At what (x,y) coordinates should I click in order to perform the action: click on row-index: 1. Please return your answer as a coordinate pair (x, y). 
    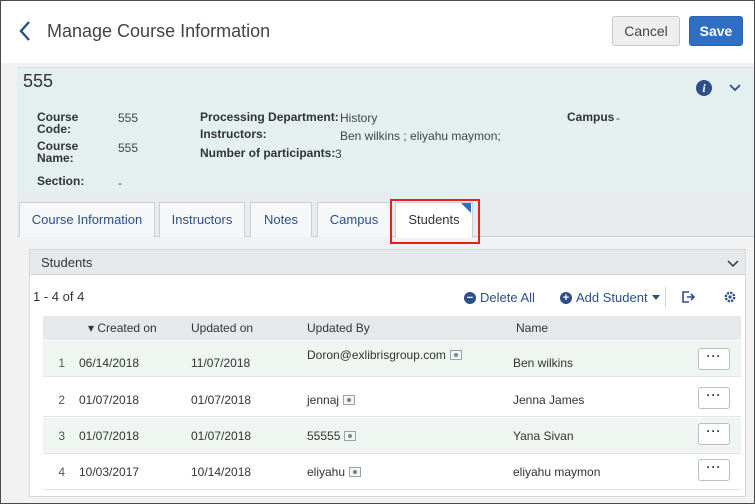
    Looking at the image, I should click on (61, 363).